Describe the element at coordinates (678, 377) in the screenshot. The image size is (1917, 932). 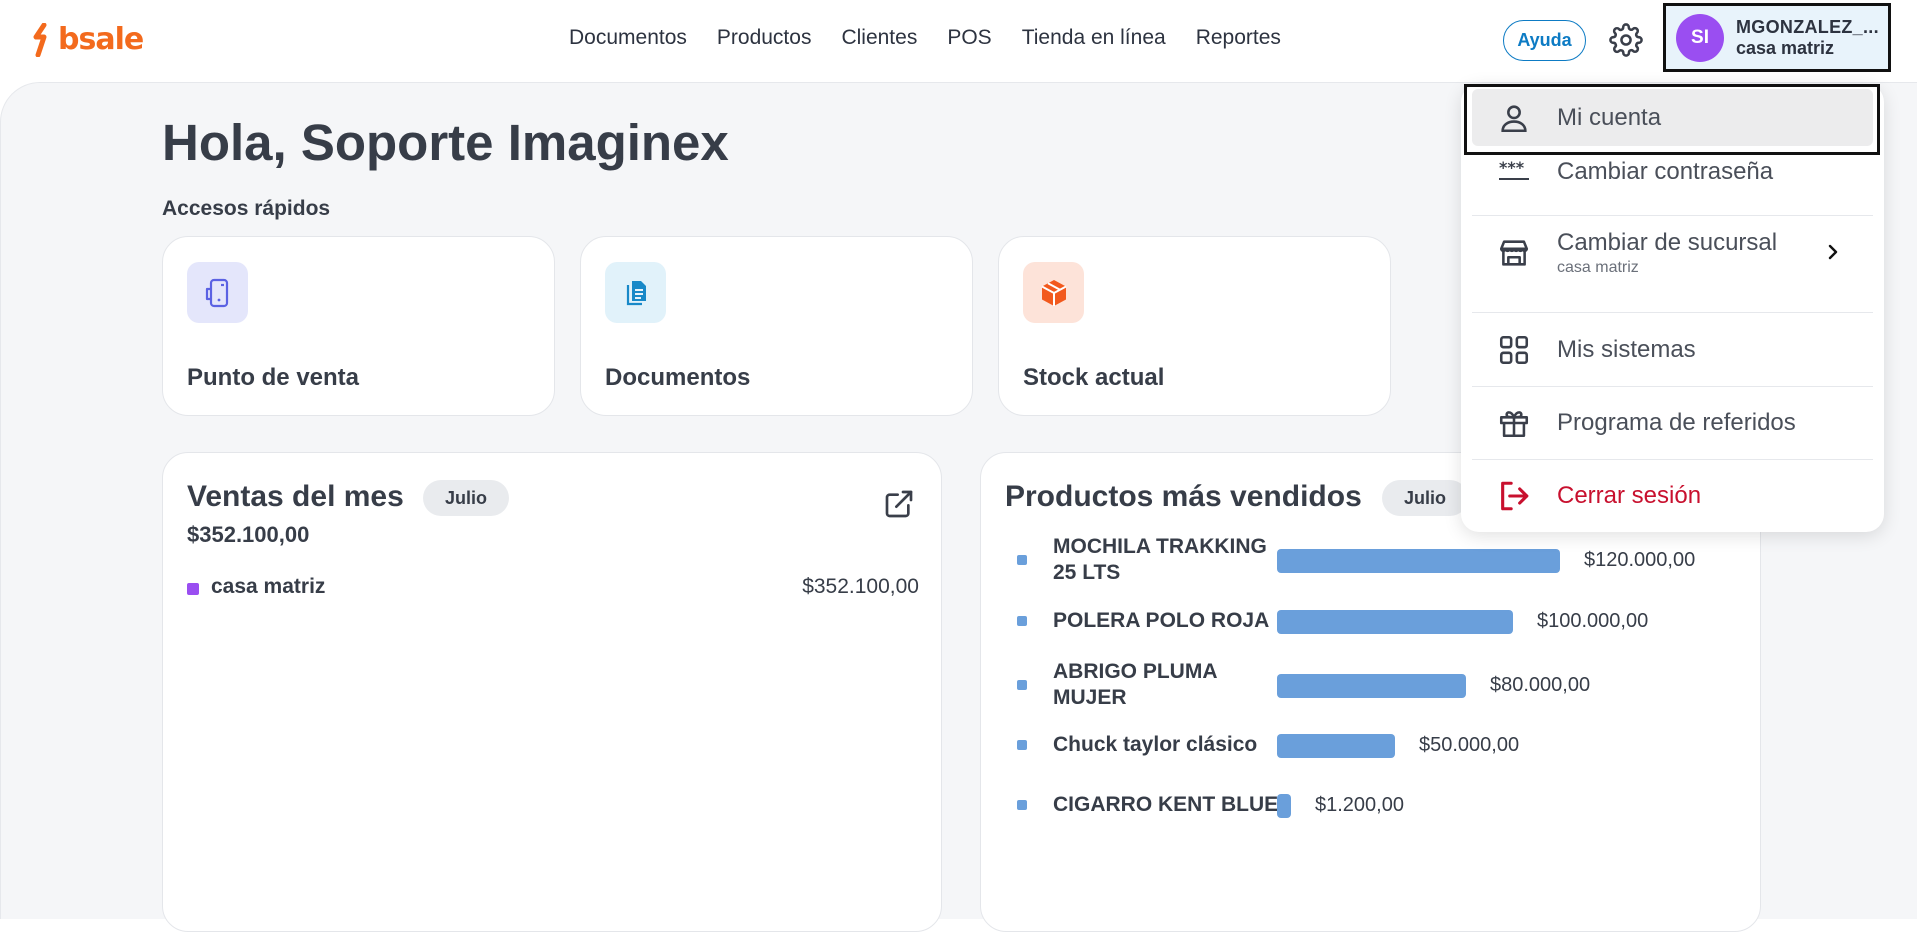
I see `quick-access-label: Documentos` at that location.